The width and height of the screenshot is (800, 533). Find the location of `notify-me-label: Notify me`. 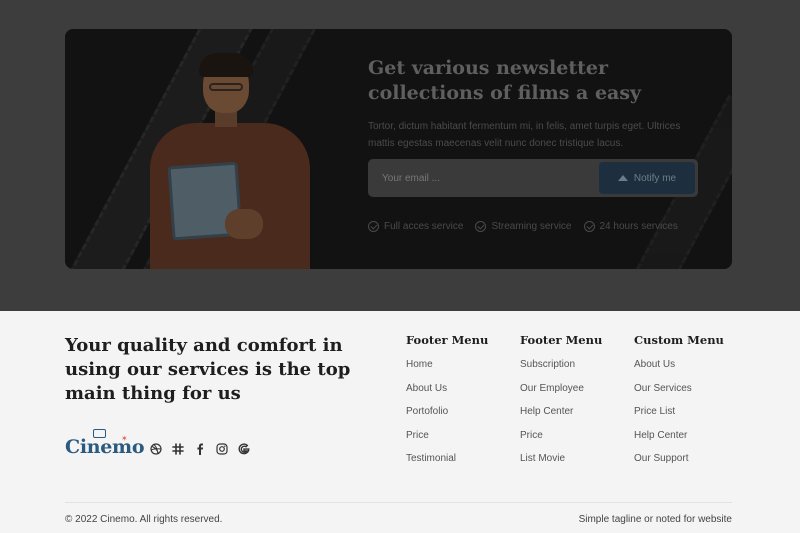

notify-me-label: Notify me is located at coordinates (655, 178).